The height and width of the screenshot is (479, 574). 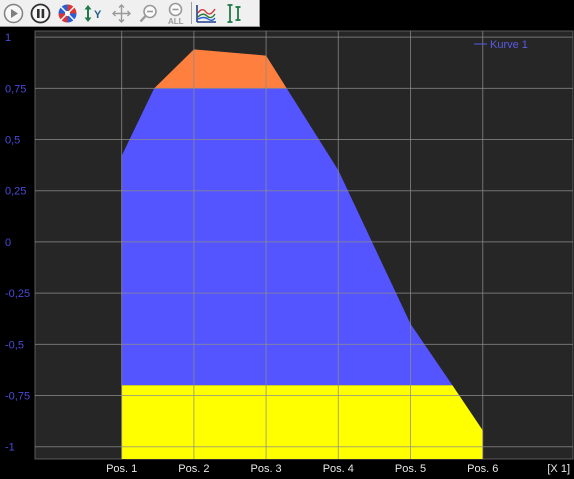 I want to click on curves-icon, so click(x=206, y=13).